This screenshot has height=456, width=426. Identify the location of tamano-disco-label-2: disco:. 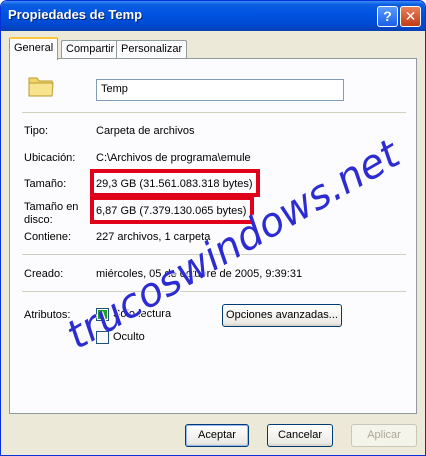
(38, 220).